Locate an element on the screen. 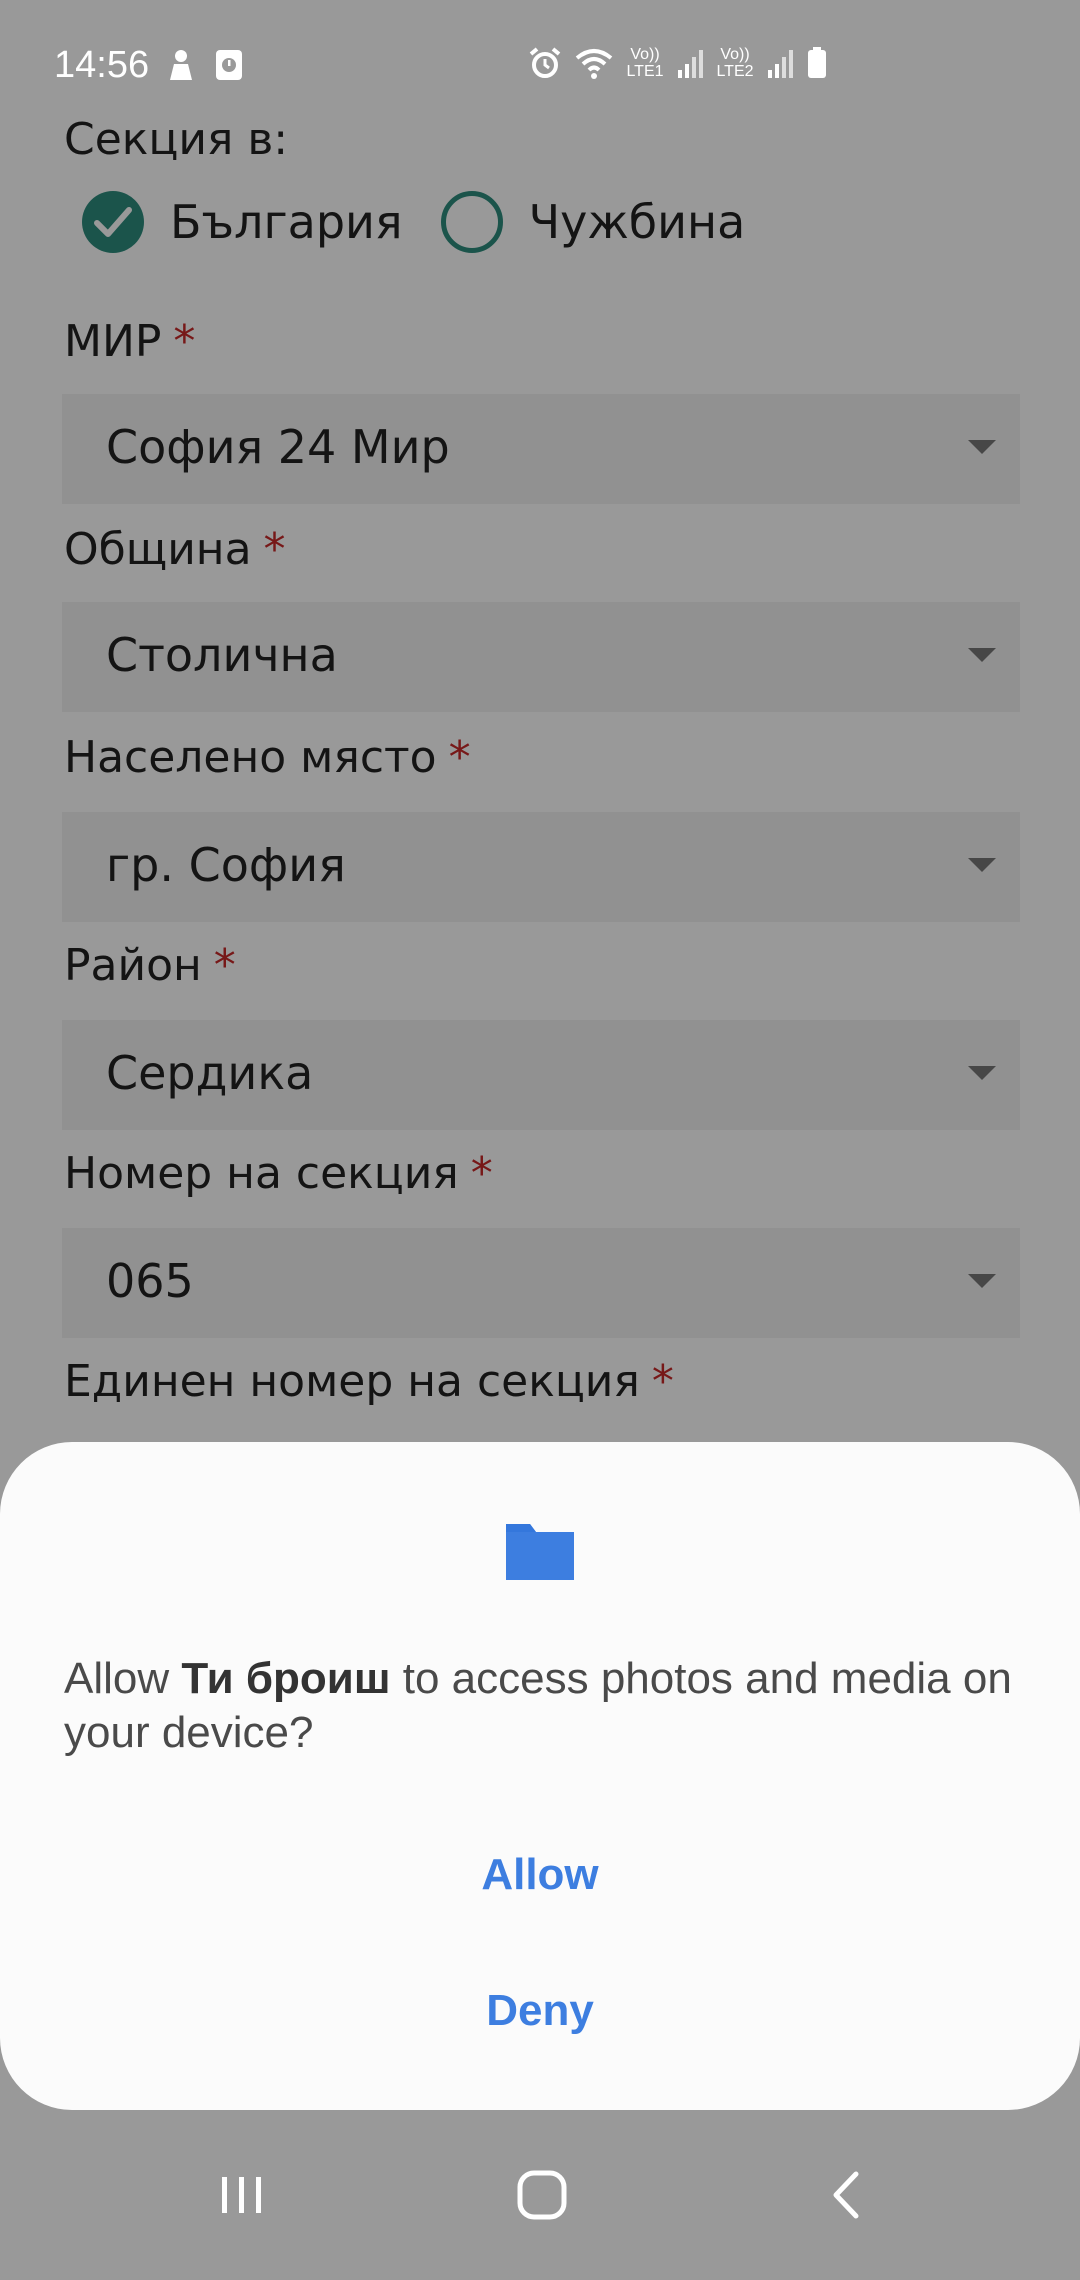 The height and width of the screenshot is (2280, 1080). status-time: 14:56 is located at coordinates (102, 65).